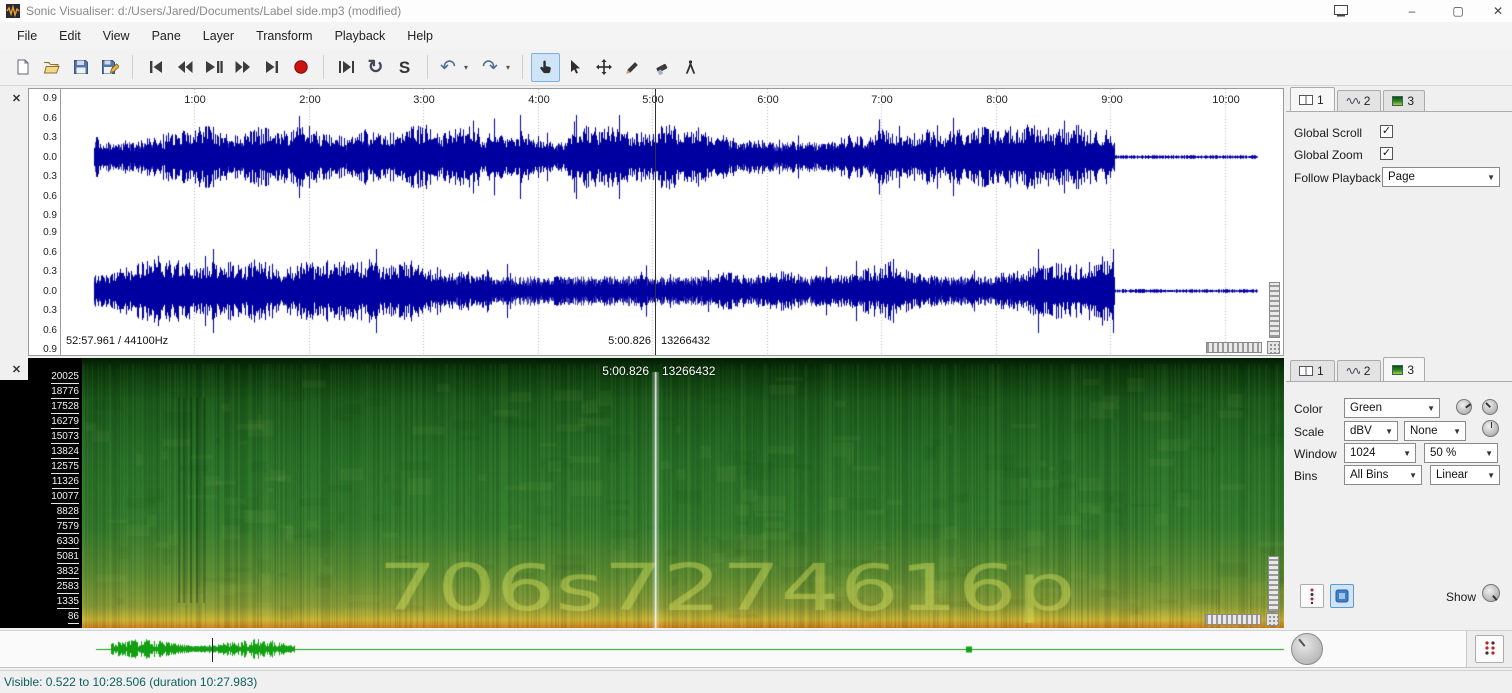 The width and height of the screenshot is (1512, 693). Describe the element at coordinates (1274, 310) in the screenshot. I see `vertical-zoom-wheel` at that location.